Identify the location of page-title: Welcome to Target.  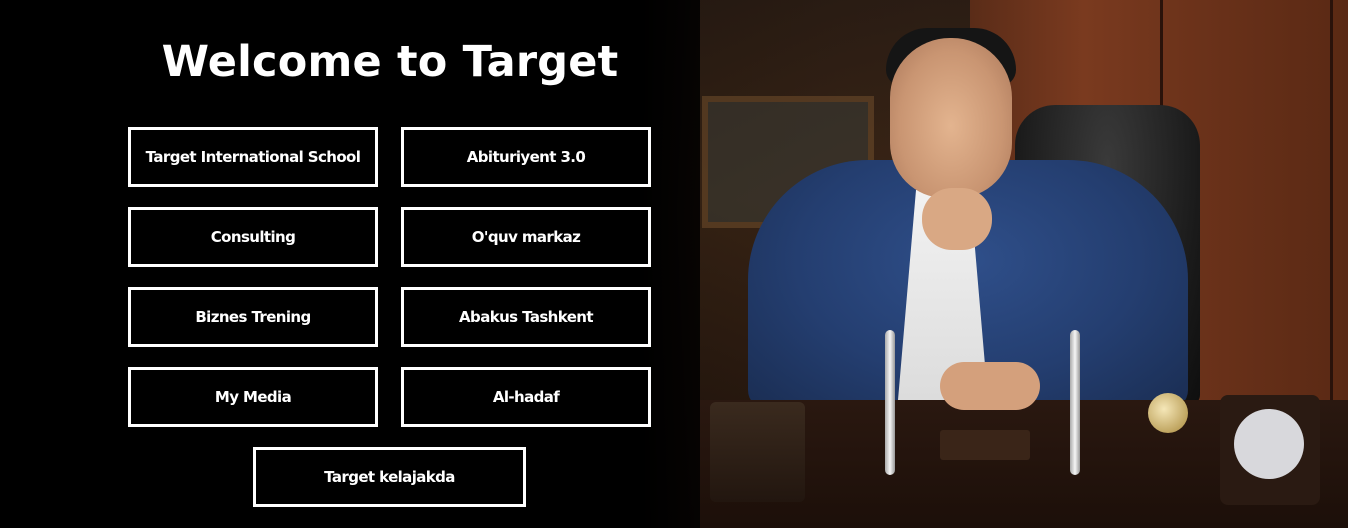
(390, 62).